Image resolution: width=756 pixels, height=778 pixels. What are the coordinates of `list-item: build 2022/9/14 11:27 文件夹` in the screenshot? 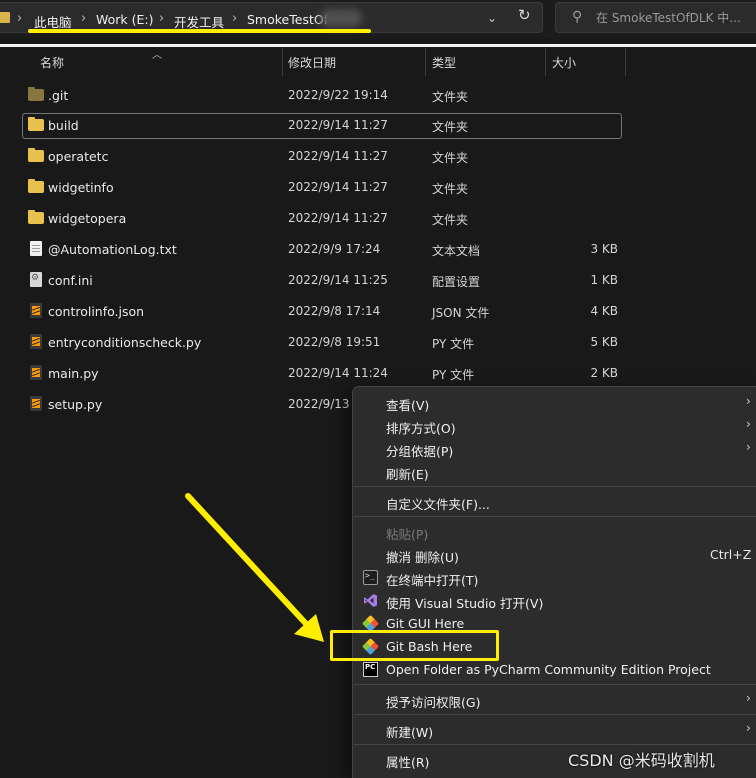 It's located at (322, 126).